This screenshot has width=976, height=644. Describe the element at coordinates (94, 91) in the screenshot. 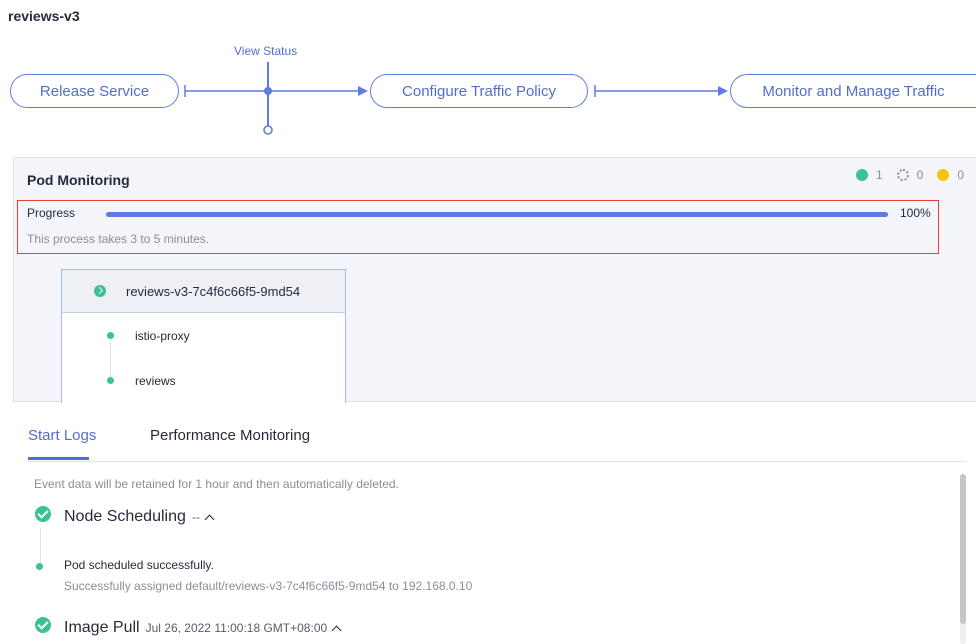

I see `release-service-step: Release Service` at that location.